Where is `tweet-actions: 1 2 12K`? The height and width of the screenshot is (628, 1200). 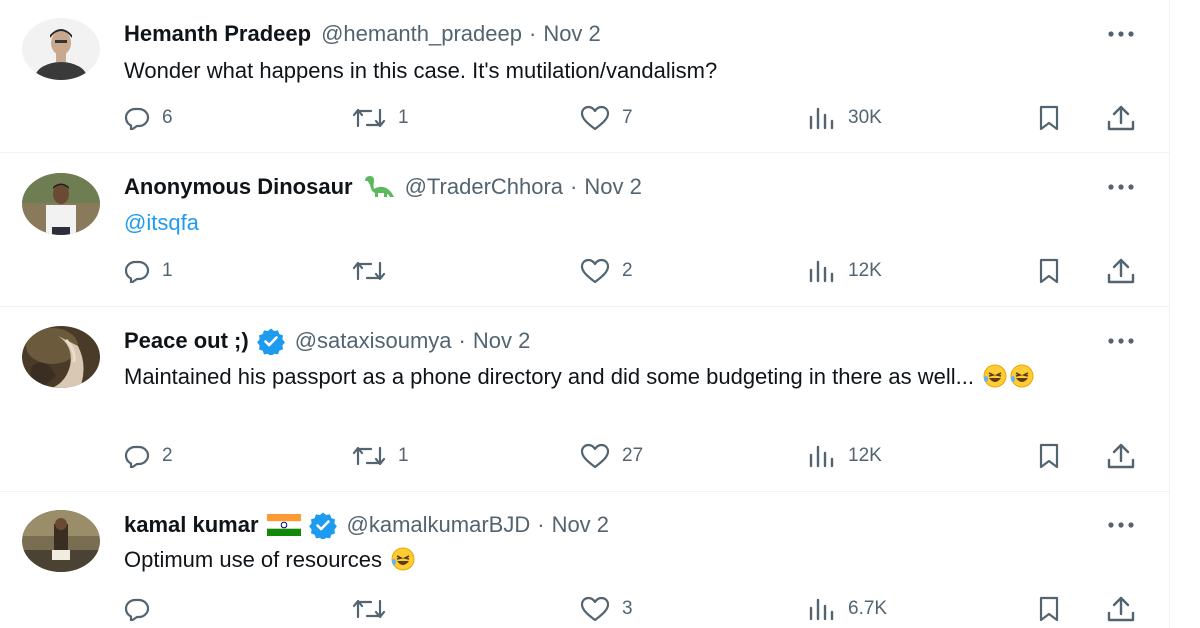 tweet-actions: 1 2 12K is located at coordinates (634, 271).